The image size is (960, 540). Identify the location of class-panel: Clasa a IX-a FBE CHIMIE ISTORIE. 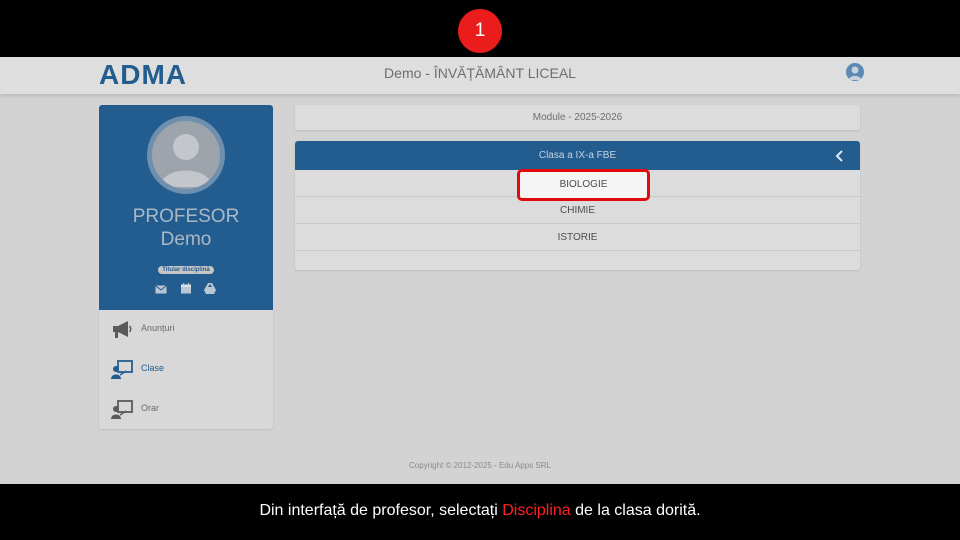
(577, 205).